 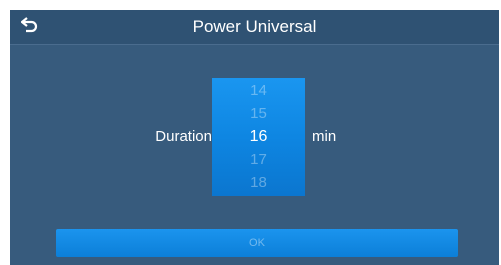 I want to click on picker-option: 18, so click(x=258, y=183).